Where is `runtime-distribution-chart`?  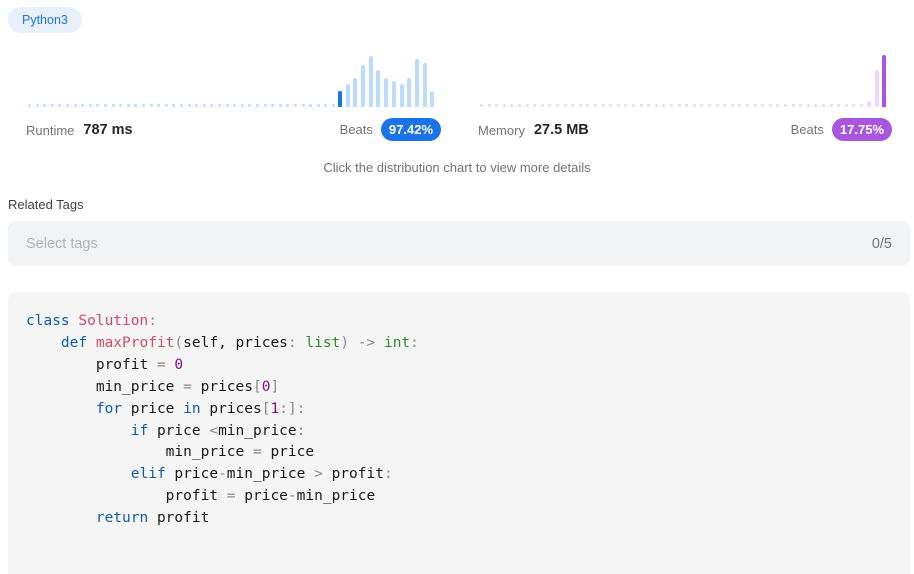
runtime-distribution-chart is located at coordinates (233, 81).